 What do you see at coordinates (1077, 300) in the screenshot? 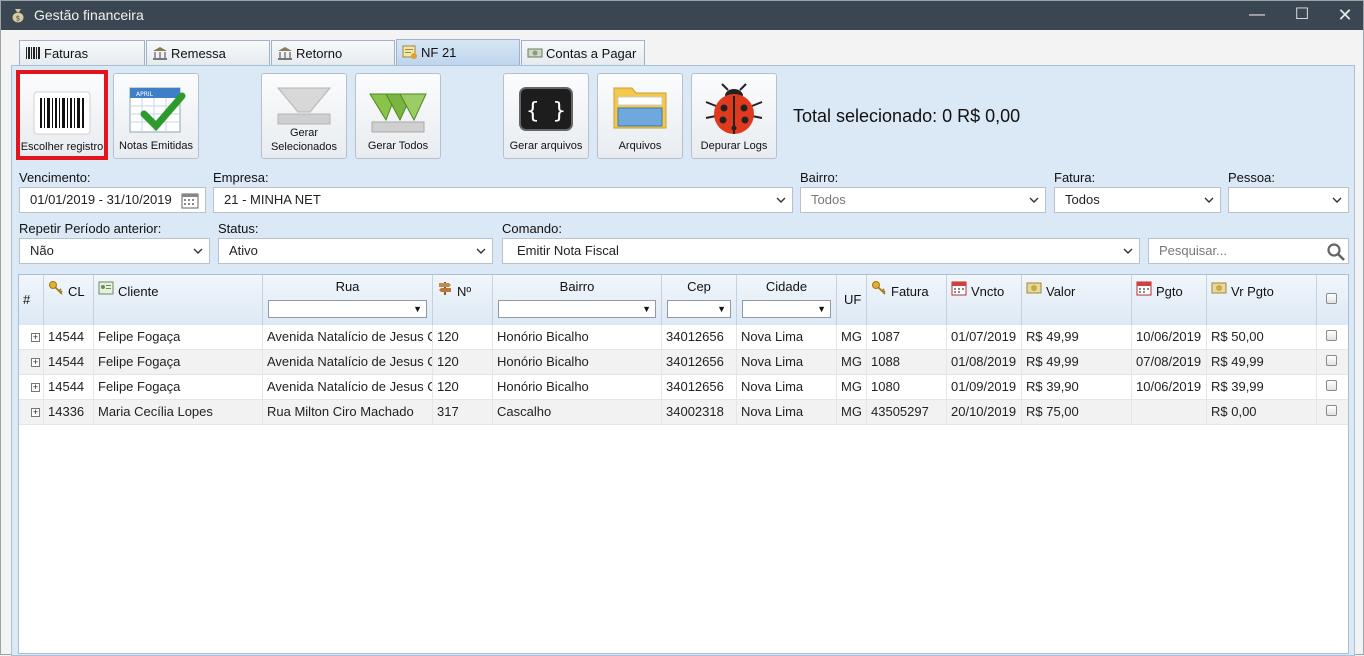
I see `col-header-valor: Valor` at bounding box center [1077, 300].